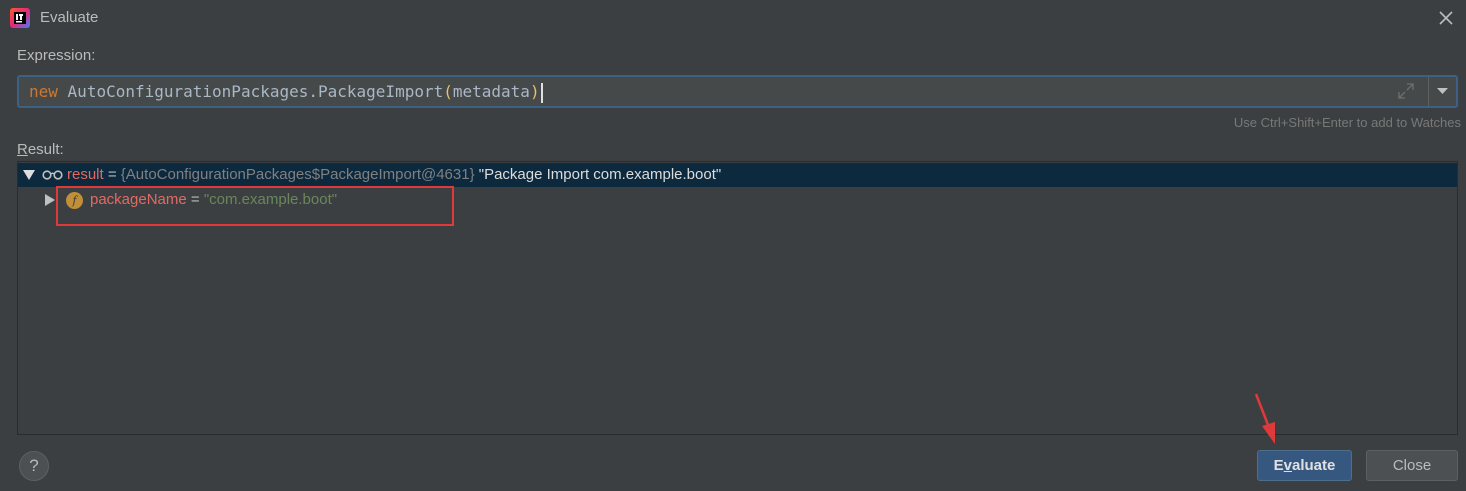 The height and width of the screenshot is (491, 1466). I want to click on expression-label: Expression:, so click(56, 55).